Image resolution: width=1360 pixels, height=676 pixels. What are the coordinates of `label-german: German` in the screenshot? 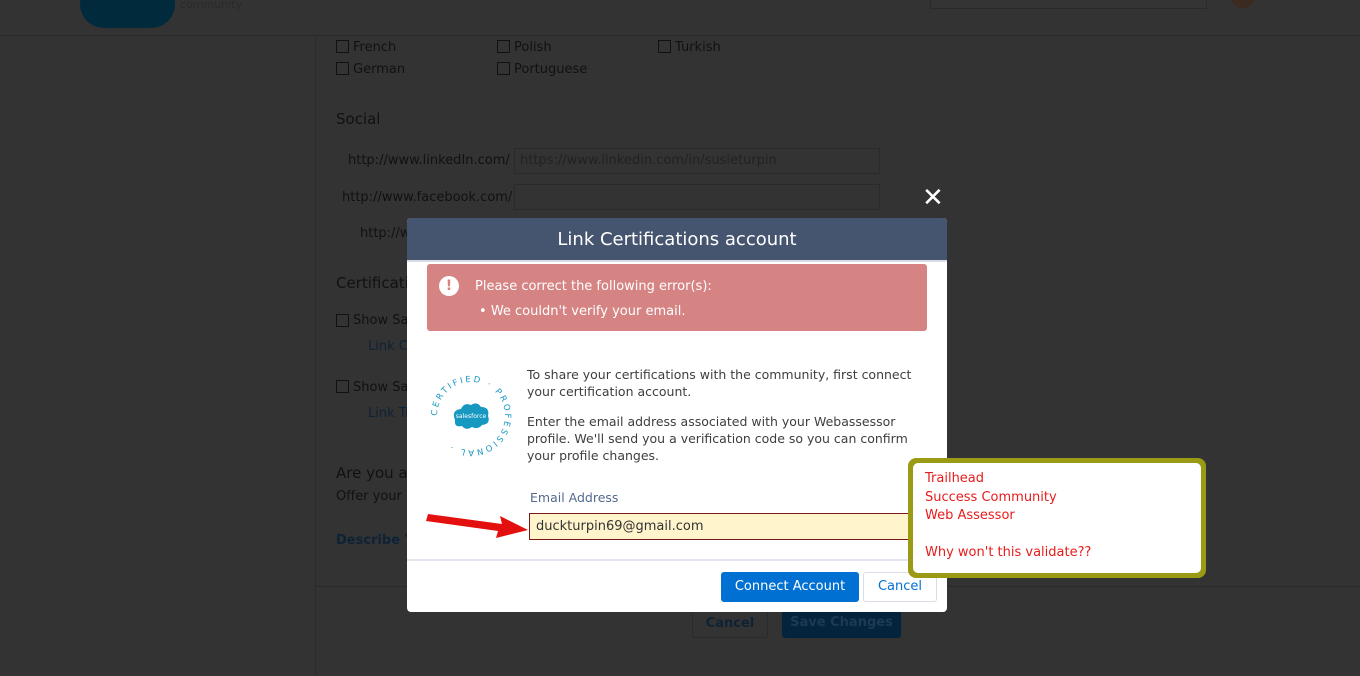 It's located at (379, 69).